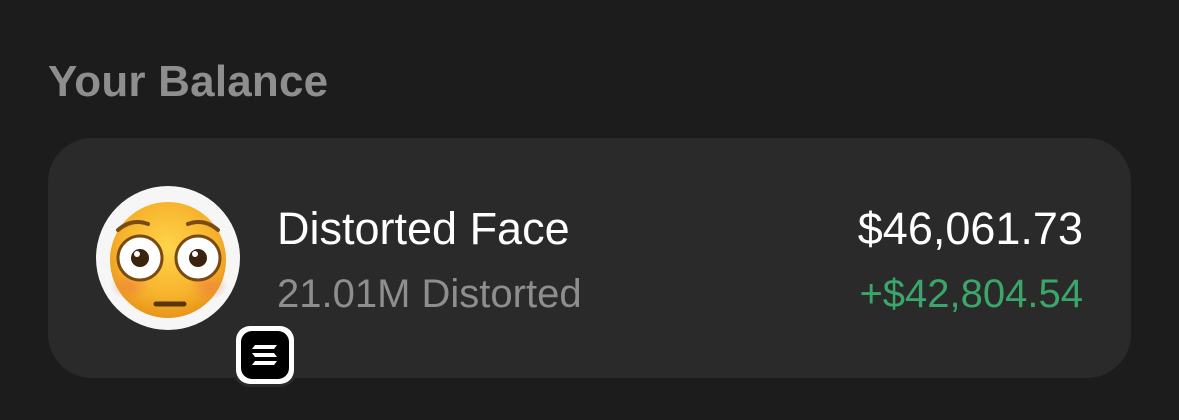 Image resolution: width=1179 pixels, height=420 pixels. What do you see at coordinates (423, 228) in the screenshot?
I see `token-name: Distorted Face` at bounding box center [423, 228].